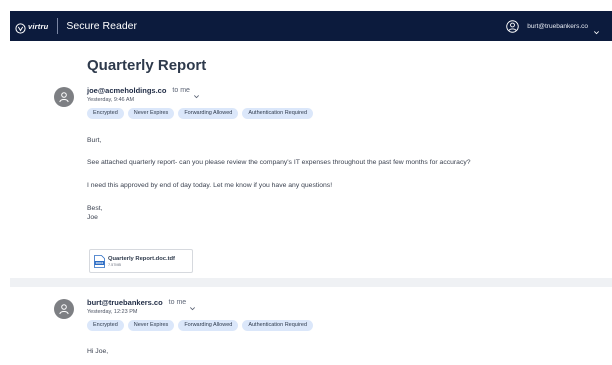 Image resolution: width=612 pixels, height=365 pixels. Describe the element at coordinates (512, 26) in the screenshot. I see `user-circle-icon` at that location.